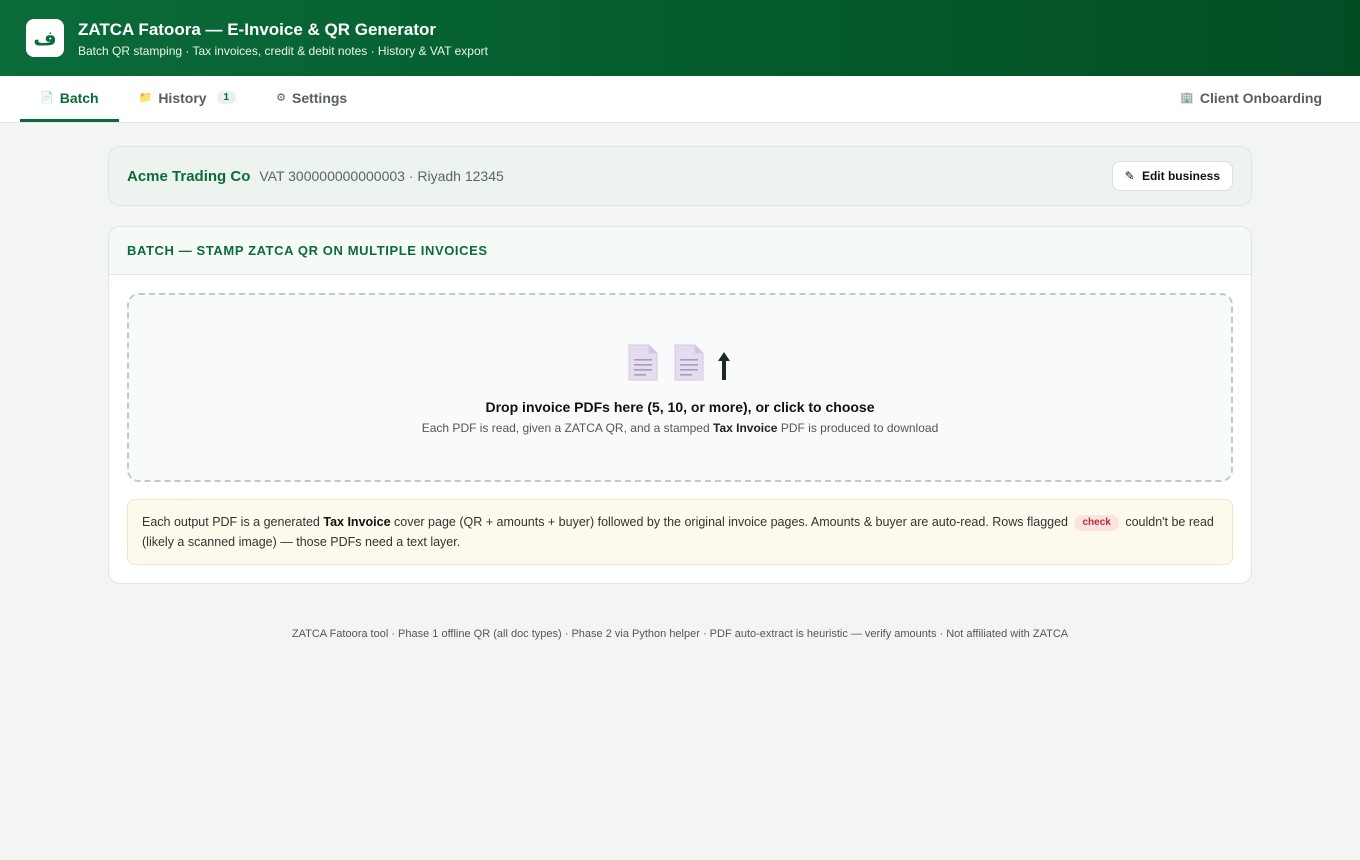 The width and height of the screenshot is (1360, 860). What do you see at coordinates (1180, 176) in the screenshot?
I see `edit-business-label: Edit business` at bounding box center [1180, 176].